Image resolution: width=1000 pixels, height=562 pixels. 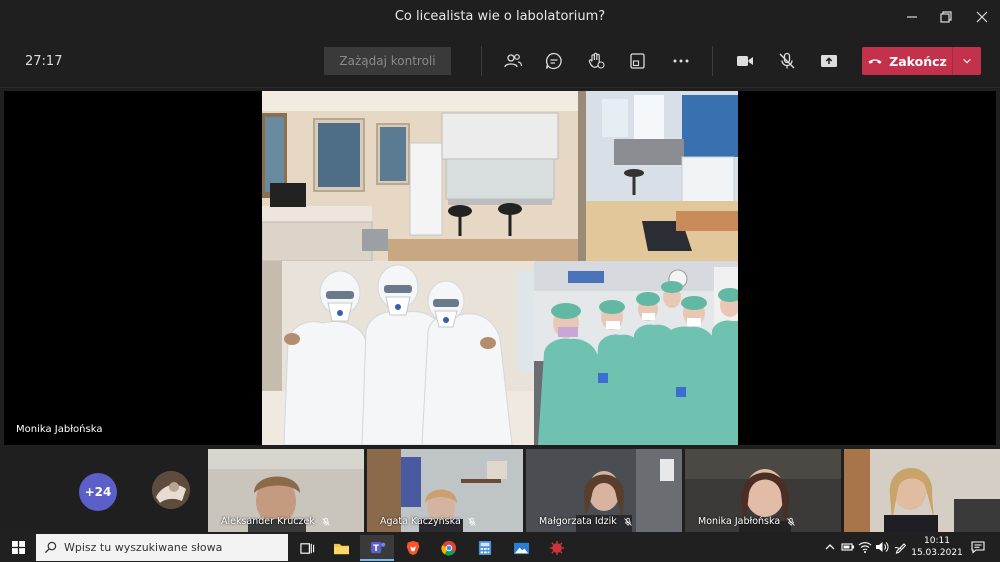 I want to click on camera-button, so click(x=745, y=61).